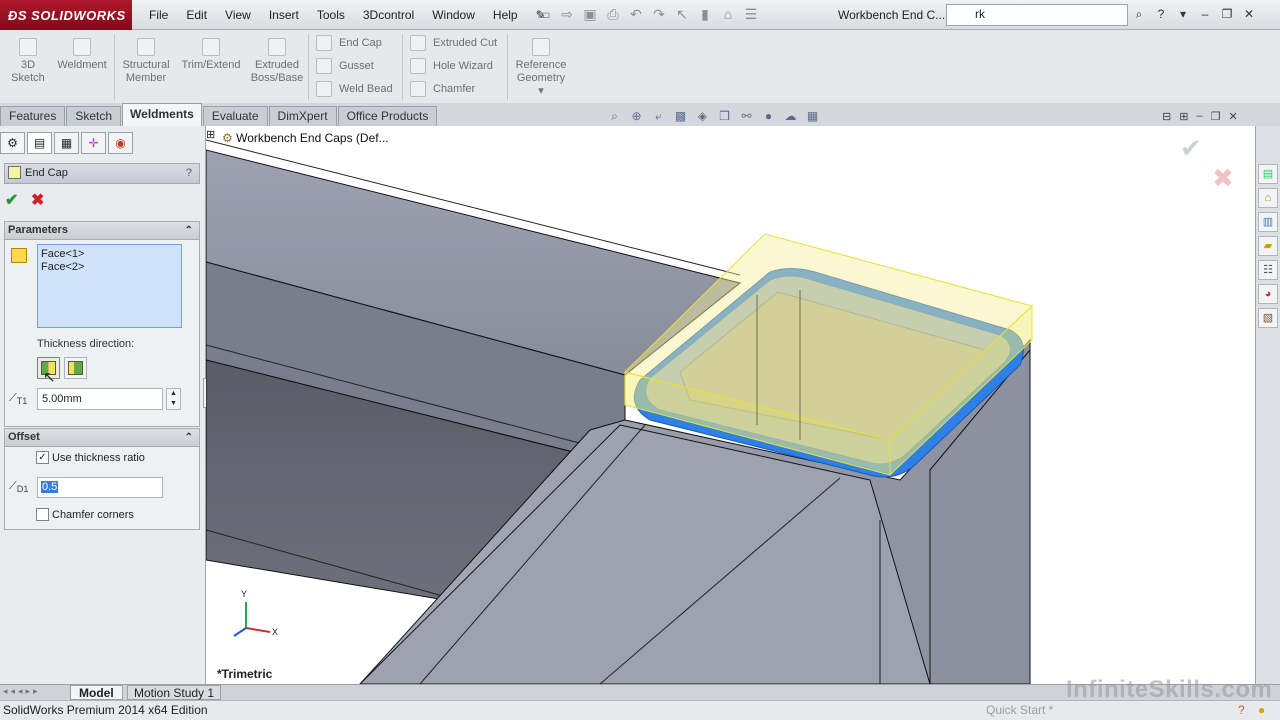  I want to click on menu-file: File, so click(158, 15).